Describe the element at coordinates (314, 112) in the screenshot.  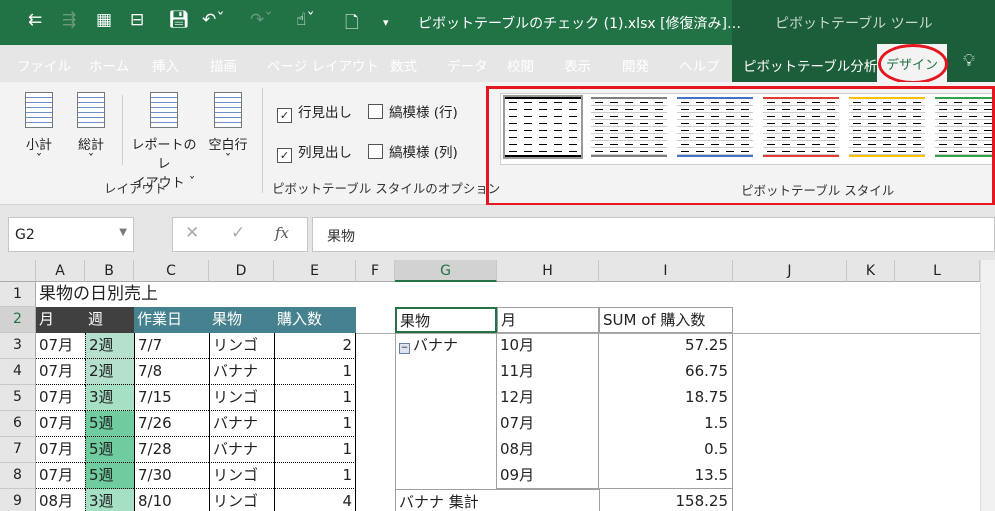
I see `row-headers-checkbox: ✓ 行見出し` at that location.